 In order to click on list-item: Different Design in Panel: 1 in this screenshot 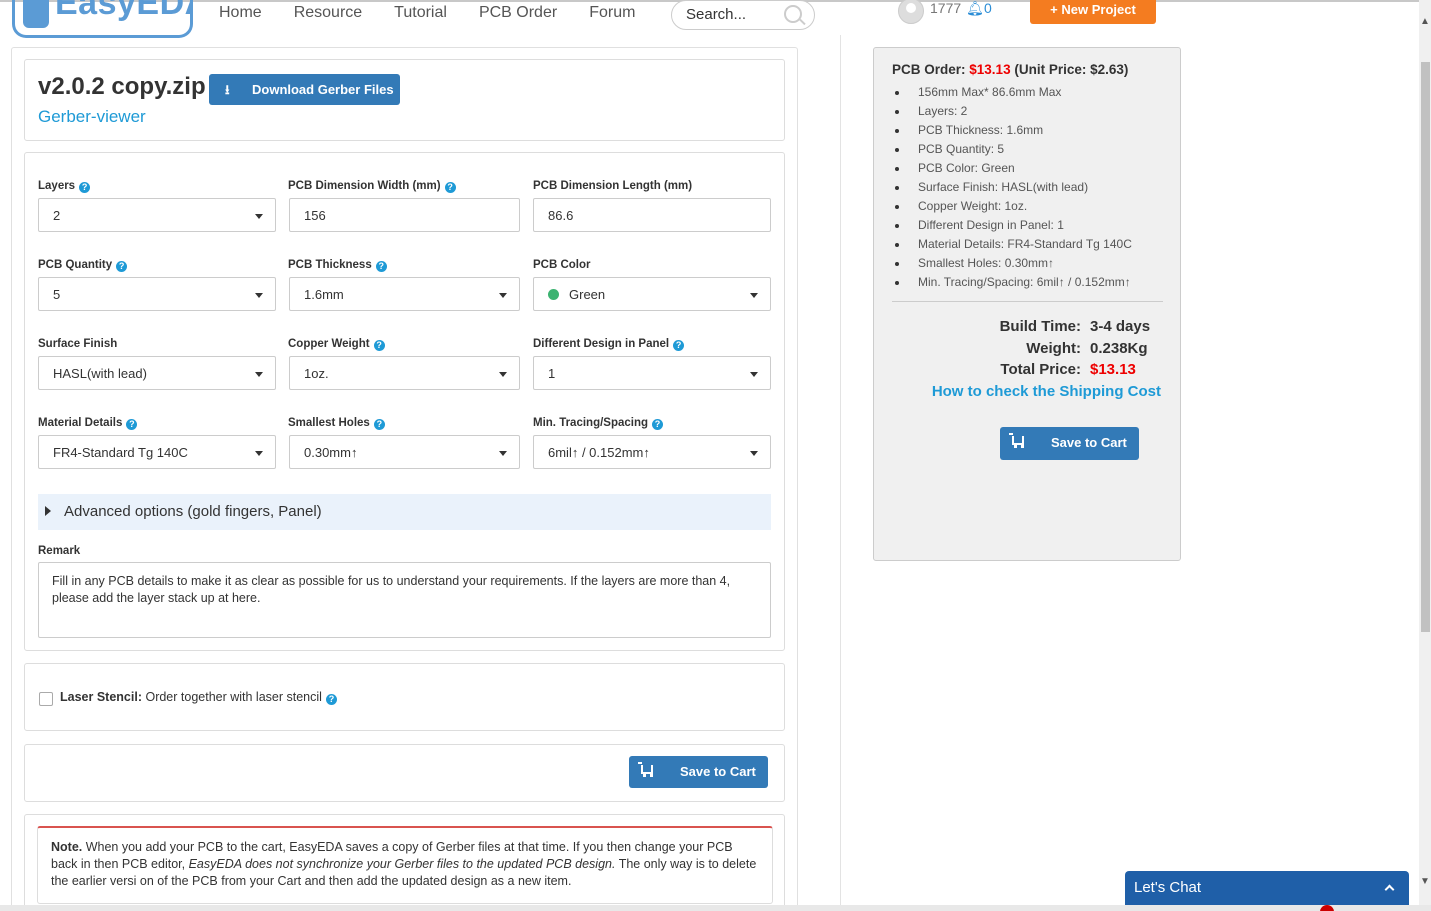, I will do `click(1012, 225)`.